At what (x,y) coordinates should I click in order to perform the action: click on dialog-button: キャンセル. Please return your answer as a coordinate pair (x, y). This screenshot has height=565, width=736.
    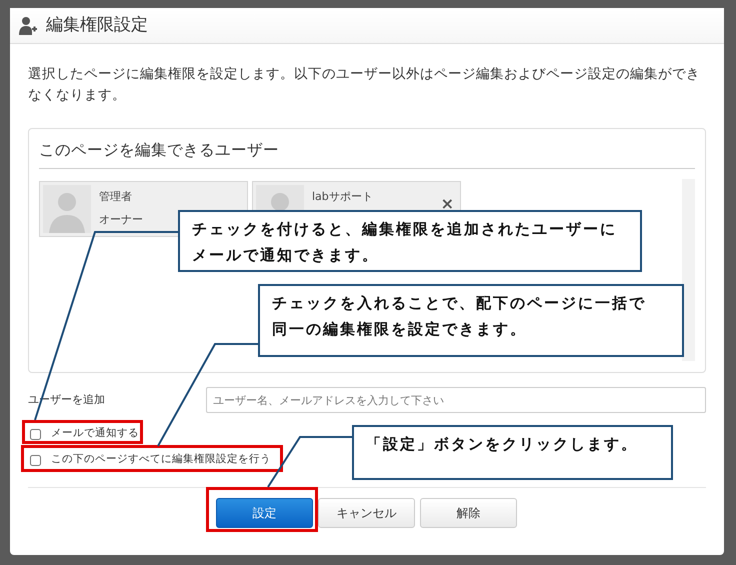
    Looking at the image, I should click on (366, 513).